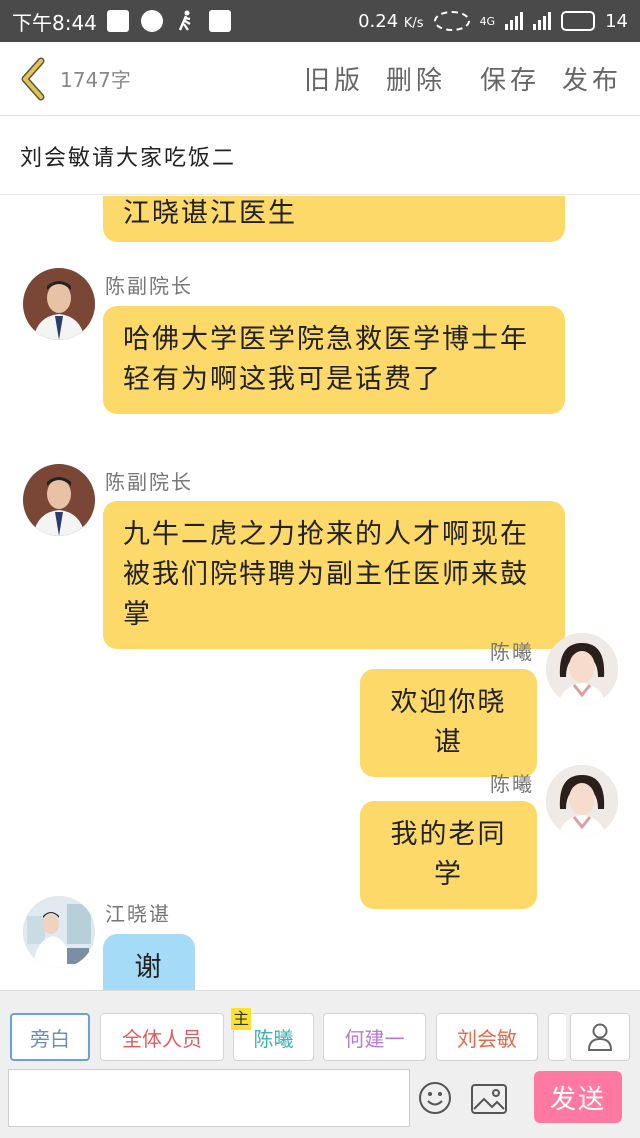  What do you see at coordinates (209, 1098) in the screenshot?
I see `message-input` at bounding box center [209, 1098].